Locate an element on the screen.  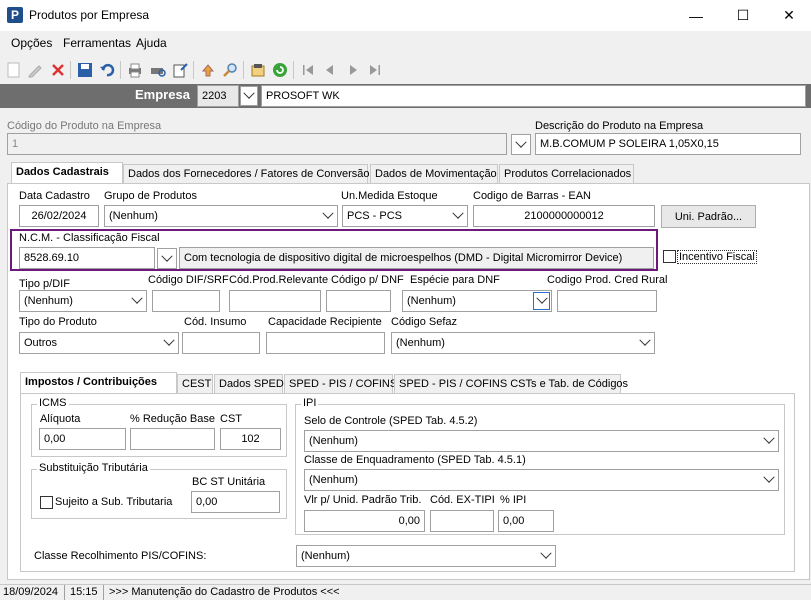
first-record-icon is located at coordinates (308, 70).